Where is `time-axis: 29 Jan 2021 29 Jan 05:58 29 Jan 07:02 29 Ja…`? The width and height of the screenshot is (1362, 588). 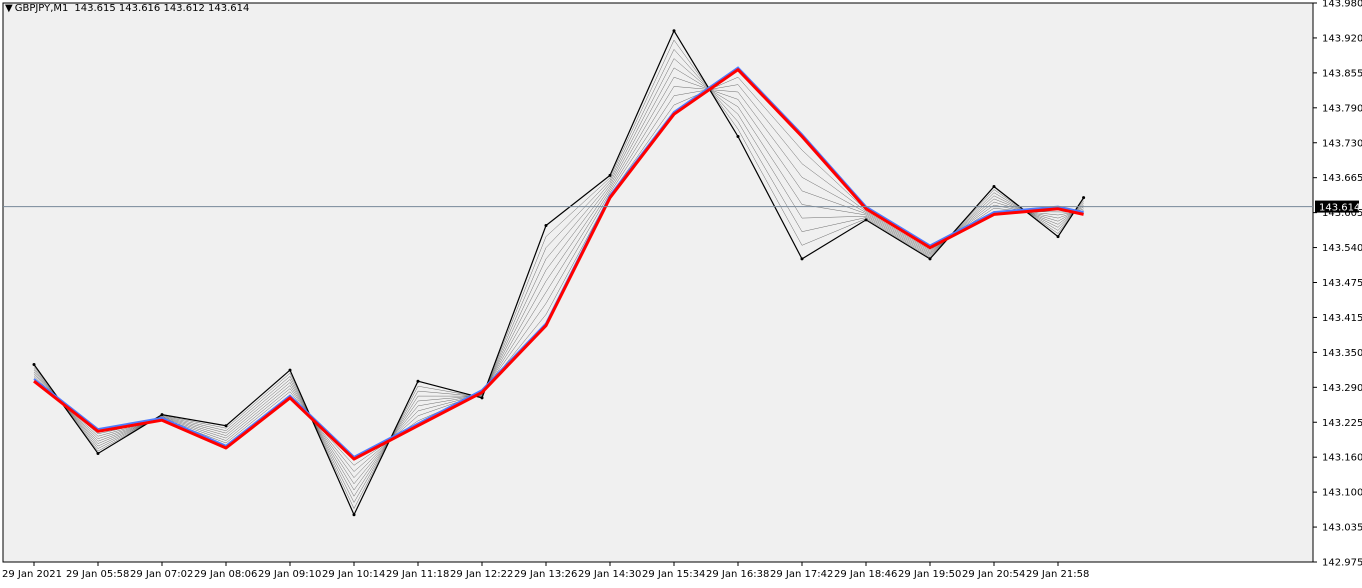 time-axis: 29 Jan 2021 29 Jan 05:58 29 Jan 07:02 29 Ja… is located at coordinates (545, 571).